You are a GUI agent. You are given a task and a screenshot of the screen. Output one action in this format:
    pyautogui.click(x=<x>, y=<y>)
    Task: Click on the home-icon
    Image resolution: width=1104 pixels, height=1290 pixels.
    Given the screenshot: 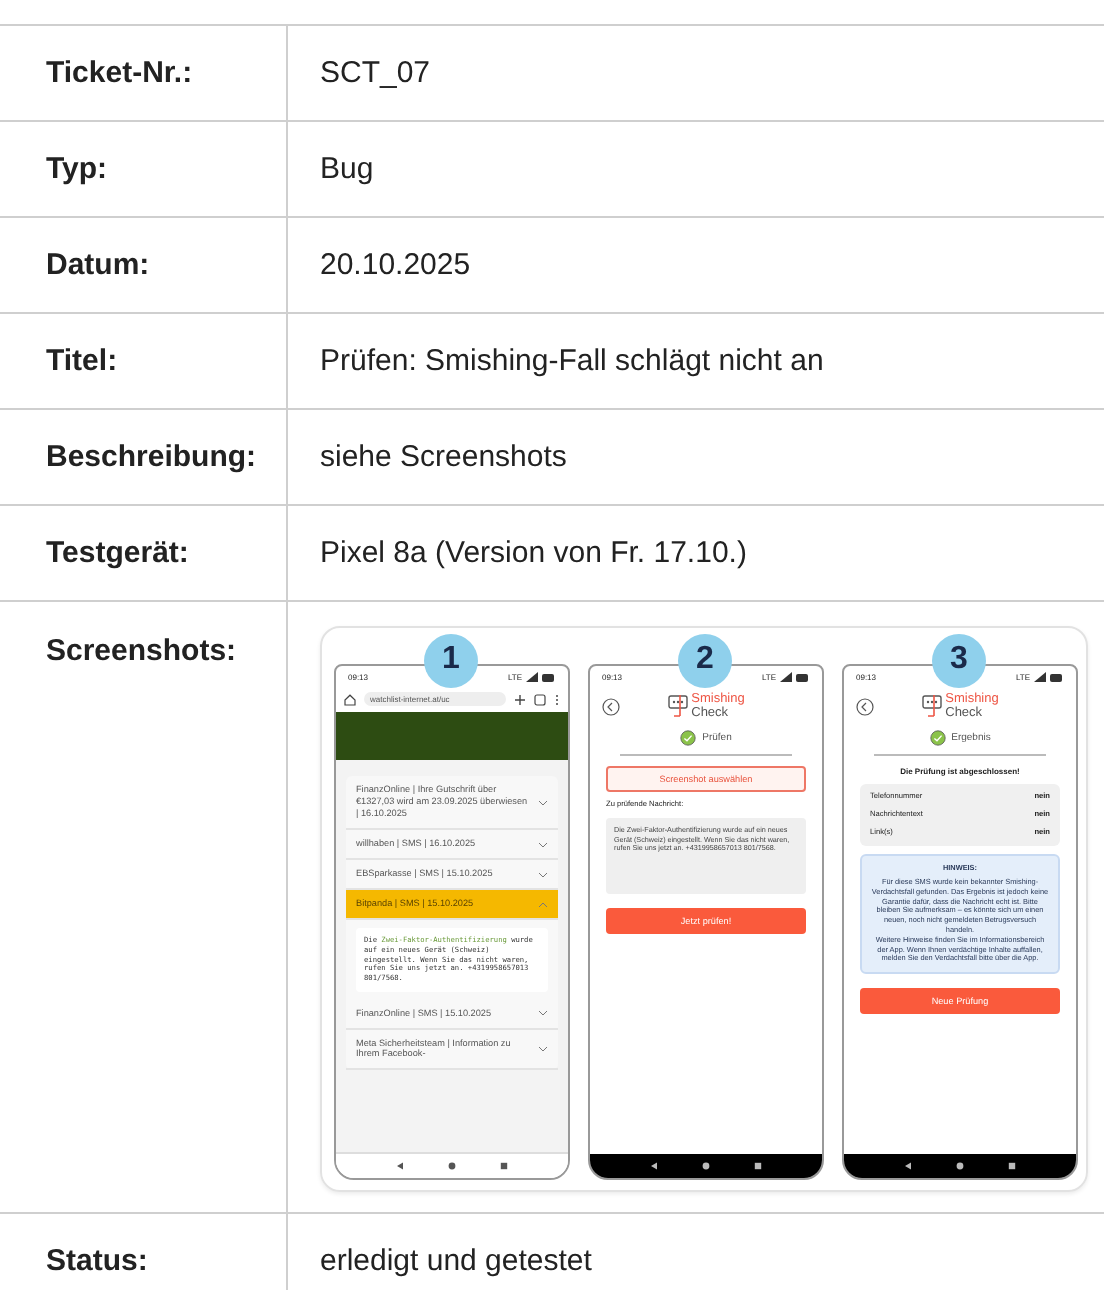 What is the action you would take?
    pyautogui.click(x=350, y=699)
    